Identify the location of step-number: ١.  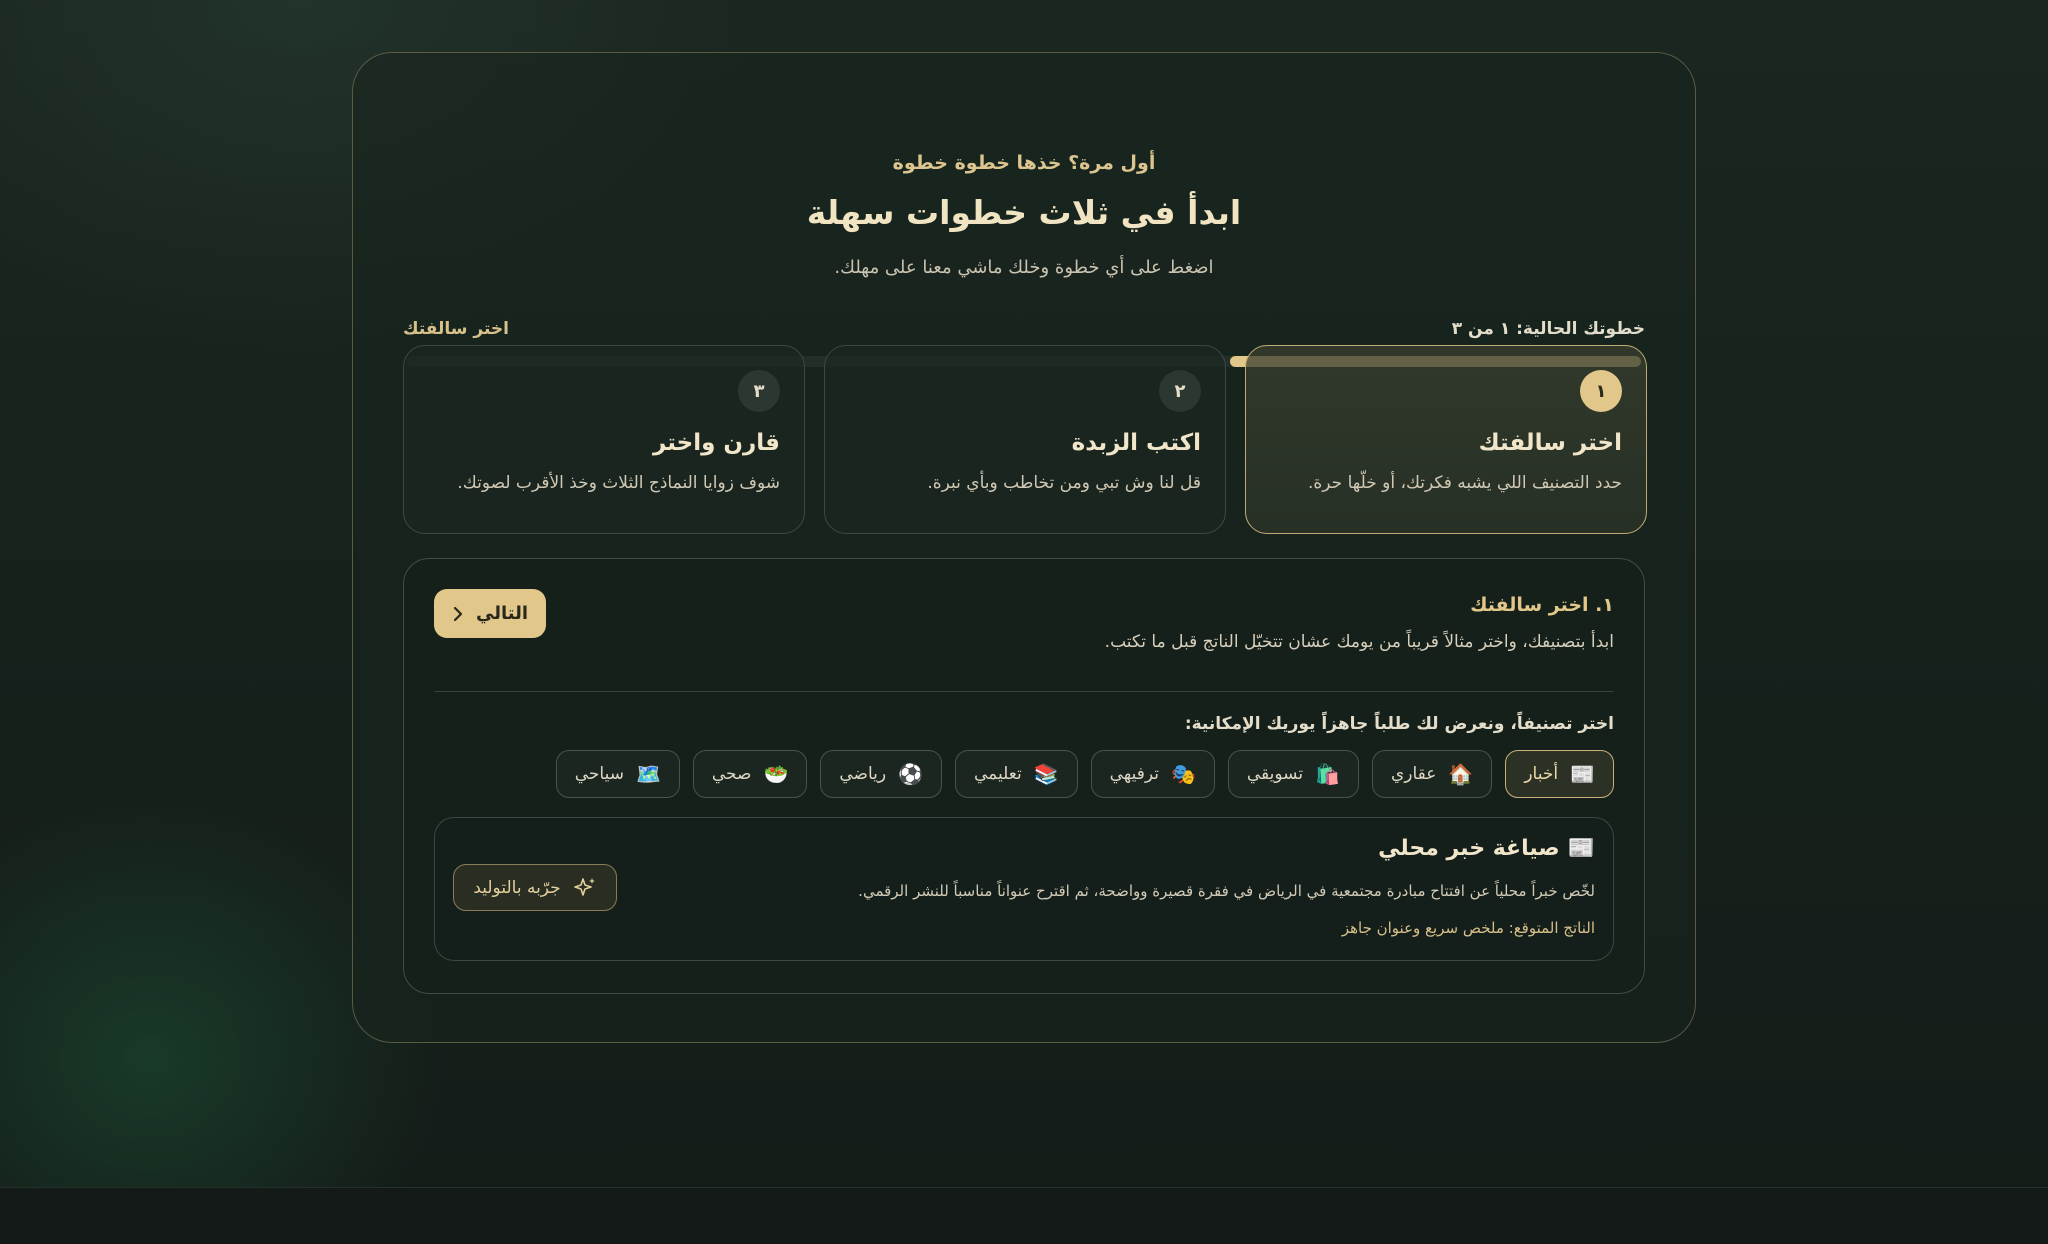
(1601, 391).